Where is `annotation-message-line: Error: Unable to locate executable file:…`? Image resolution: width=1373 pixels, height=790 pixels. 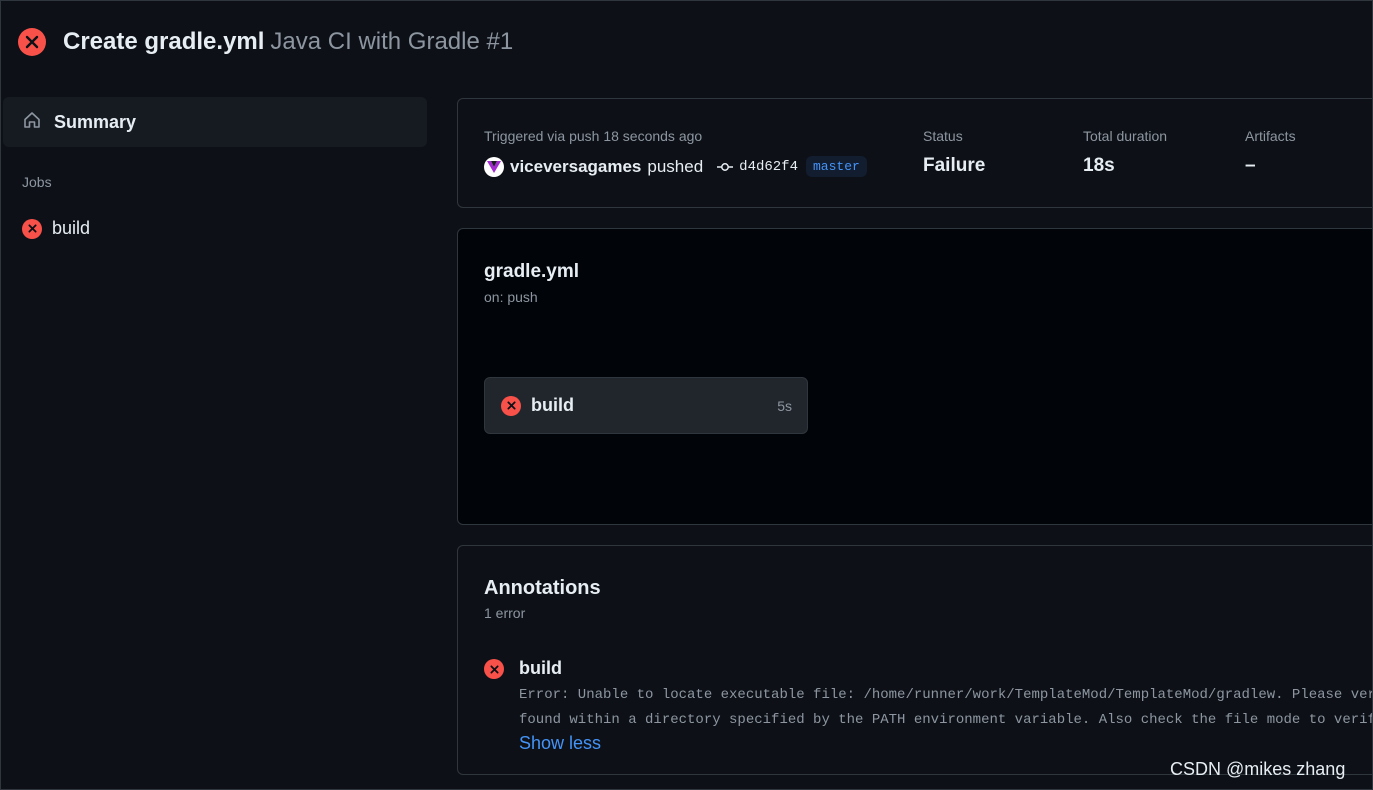
annotation-message-line: Error: Unable to locate executable file:… is located at coordinates (945, 695).